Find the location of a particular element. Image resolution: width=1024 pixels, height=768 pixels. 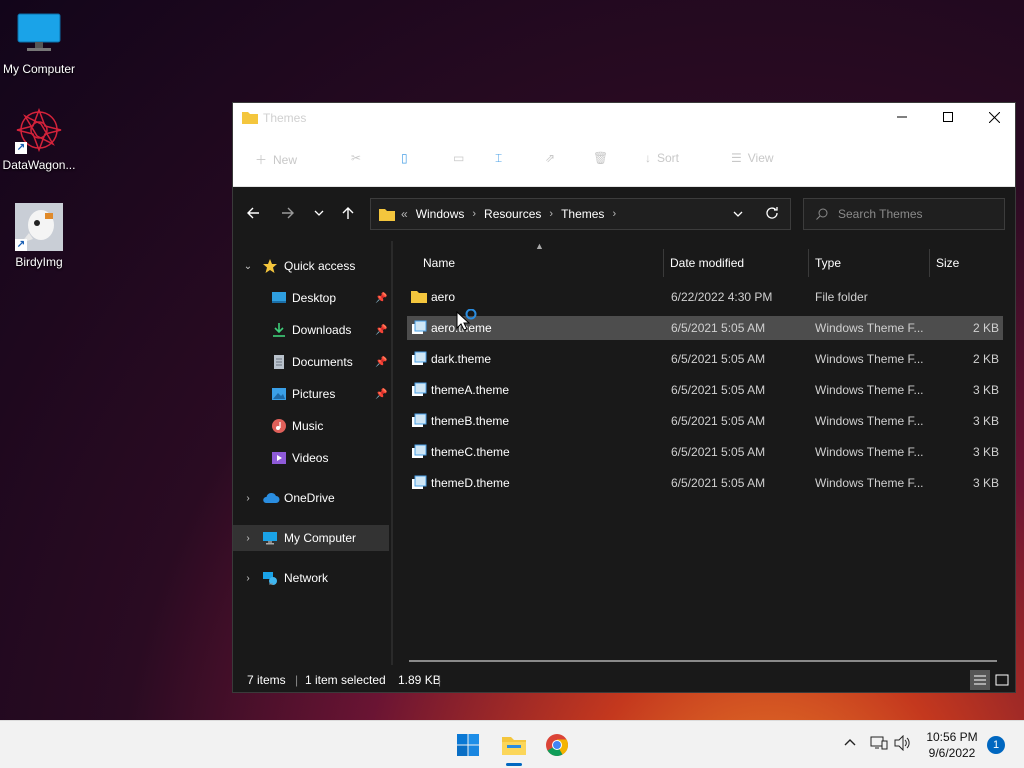

desktop-icon-birdyimg: ↗ BirdyImg is located at coordinates (39, 236).